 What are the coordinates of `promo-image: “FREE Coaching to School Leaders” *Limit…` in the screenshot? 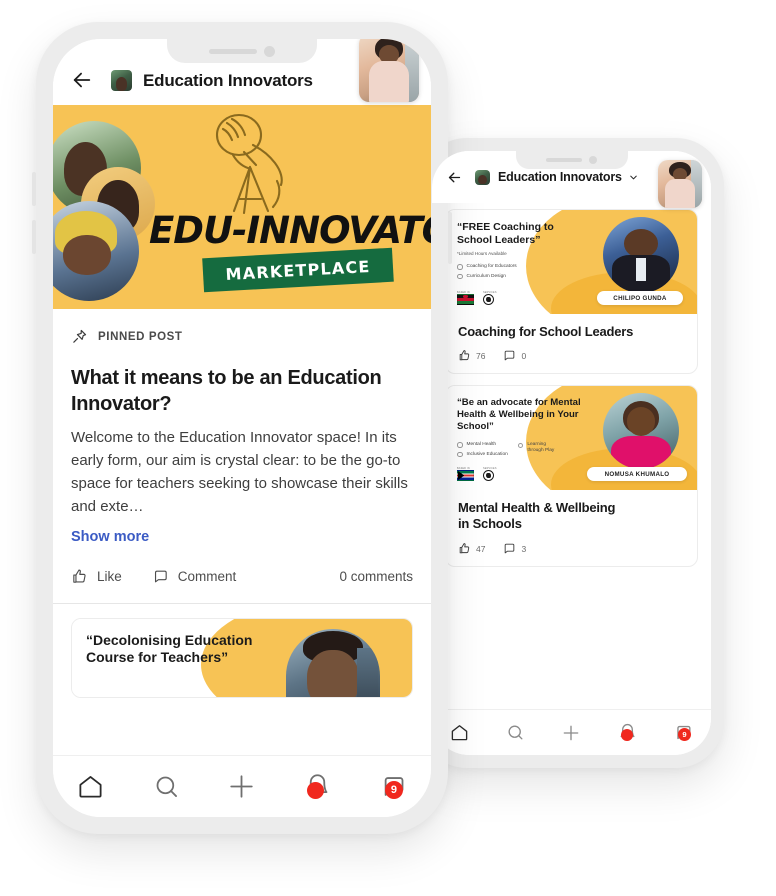 It's located at (571, 262).